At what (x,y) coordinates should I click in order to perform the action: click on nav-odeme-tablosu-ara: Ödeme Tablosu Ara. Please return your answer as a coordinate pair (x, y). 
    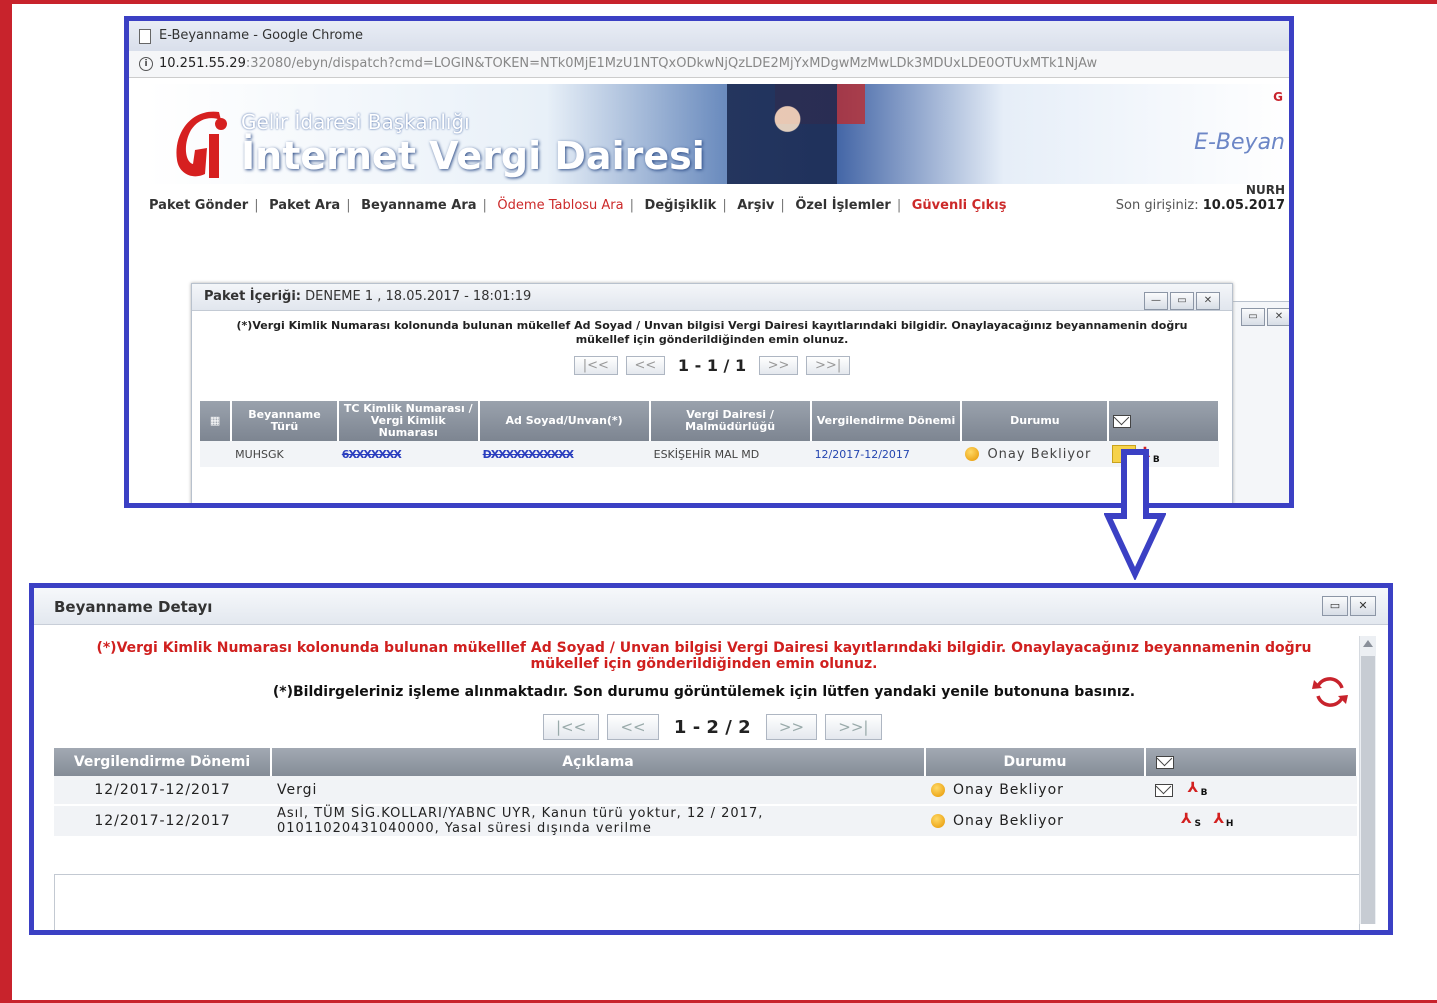
    Looking at the image, I should click on (560, 205).